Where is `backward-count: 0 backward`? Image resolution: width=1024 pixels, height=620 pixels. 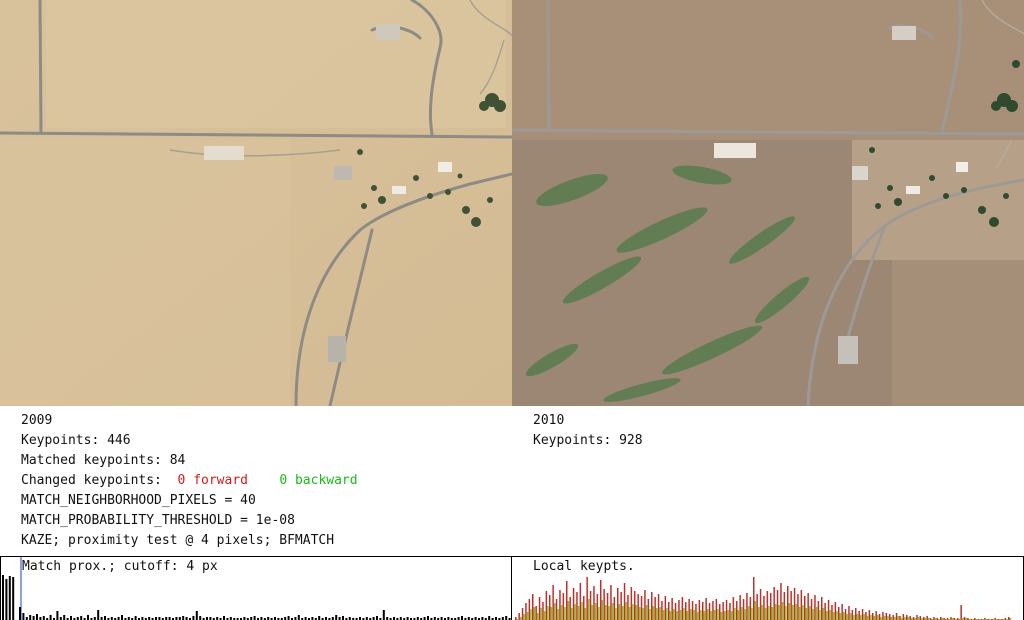
backward-count: 0 backward is located at coordinates (318, 480).